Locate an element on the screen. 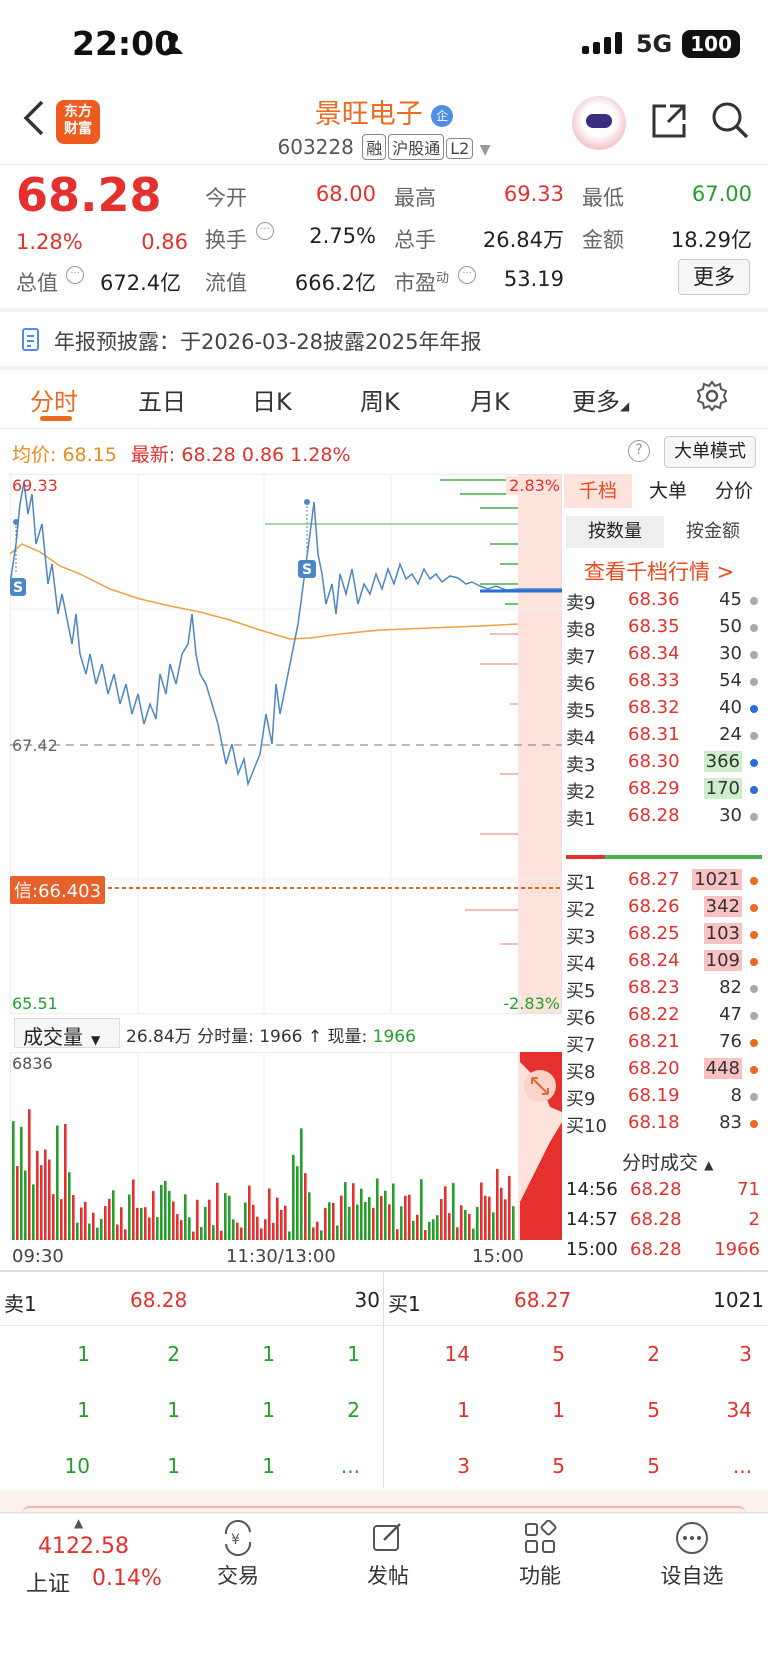 The image size is (768, 1662). report-notice: 年报预披露：于2026-03-28披露2025年年报 is located at coordinates (267, 341).